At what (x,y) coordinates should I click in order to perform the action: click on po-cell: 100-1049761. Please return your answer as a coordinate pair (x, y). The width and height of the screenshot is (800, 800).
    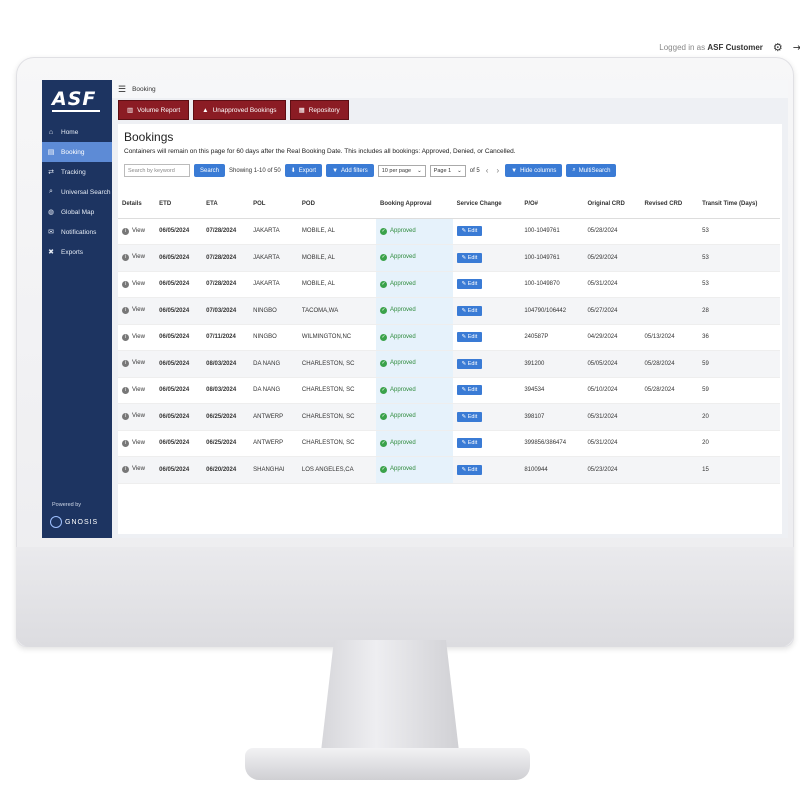
    Looking at the image, I should click on (552, 258).